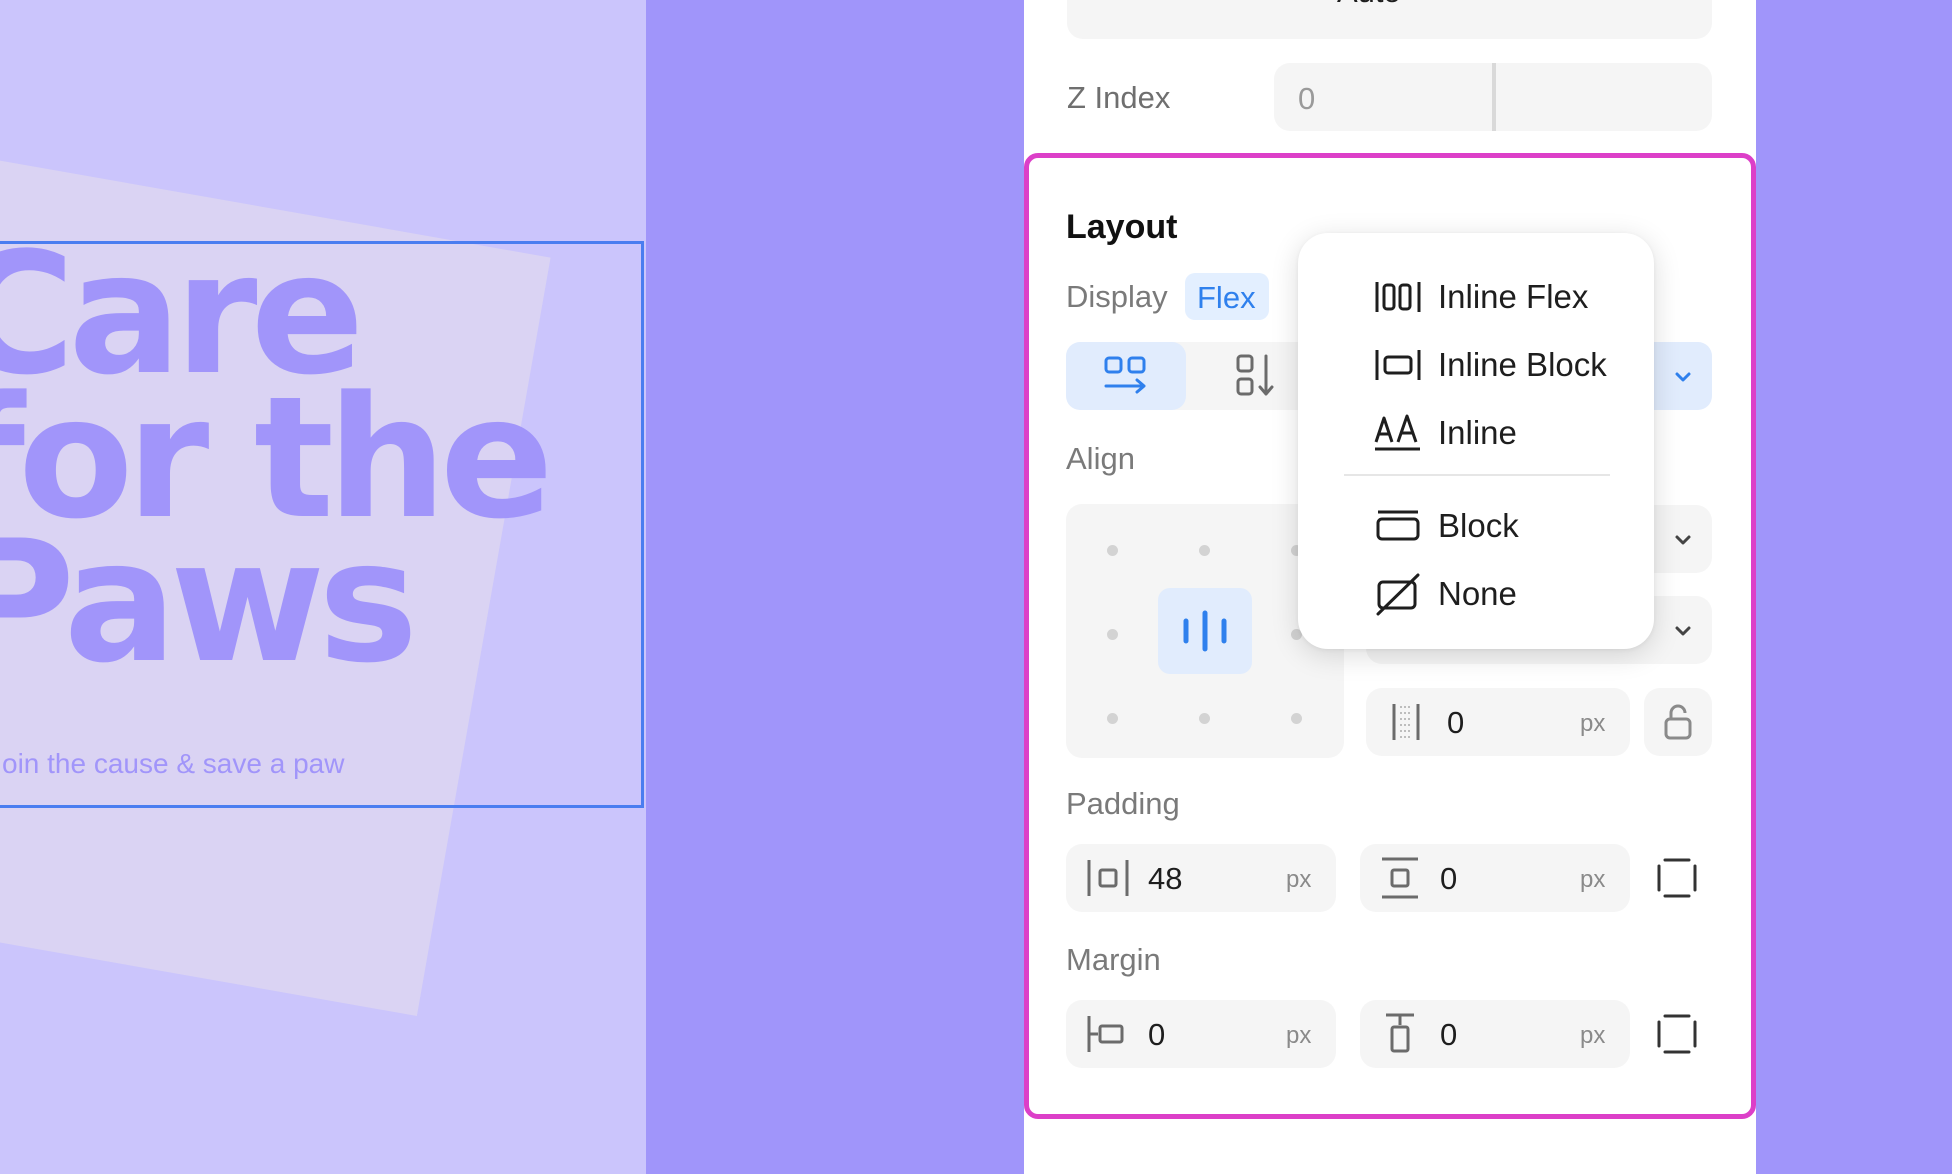 The width and height of the screenshot is (1952, 1174). I want to click on margin-vertical-input: 0 px, so click(1495, 1034).